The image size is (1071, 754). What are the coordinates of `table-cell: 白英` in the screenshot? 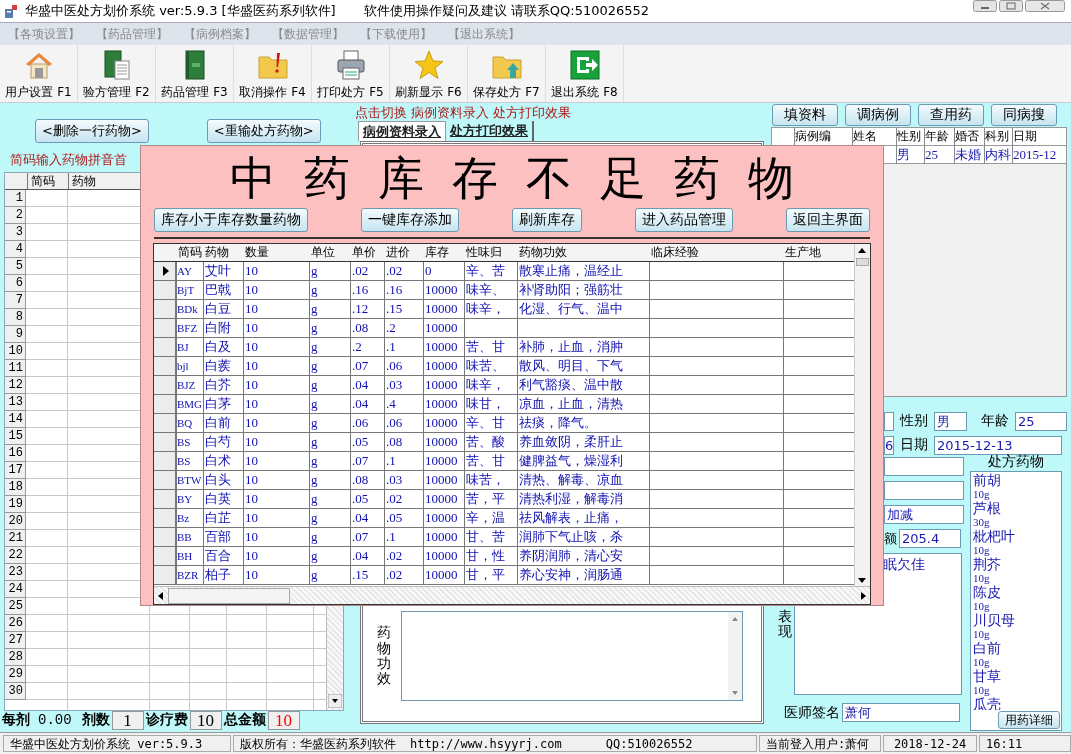 It's located at (218, 498).